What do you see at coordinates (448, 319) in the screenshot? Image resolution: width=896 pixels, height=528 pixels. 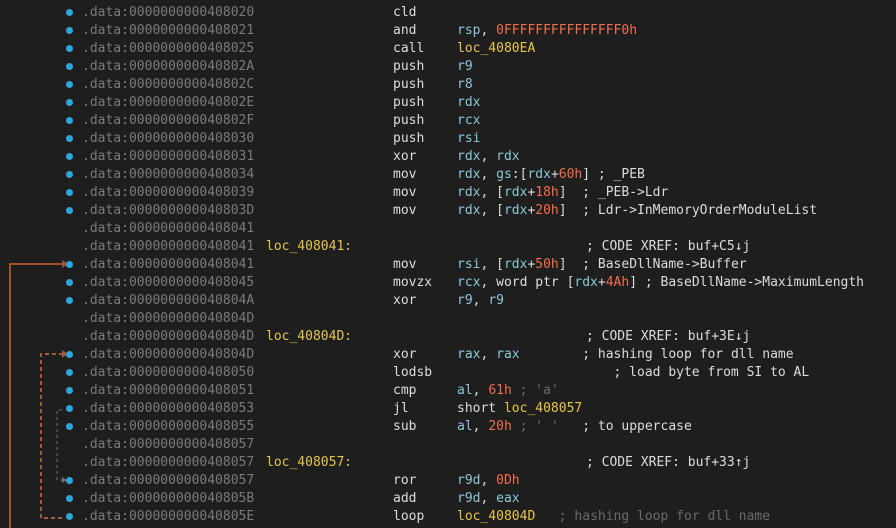 I see `listing-row: .data:000000000040804D` at bounding box center [448, 319].